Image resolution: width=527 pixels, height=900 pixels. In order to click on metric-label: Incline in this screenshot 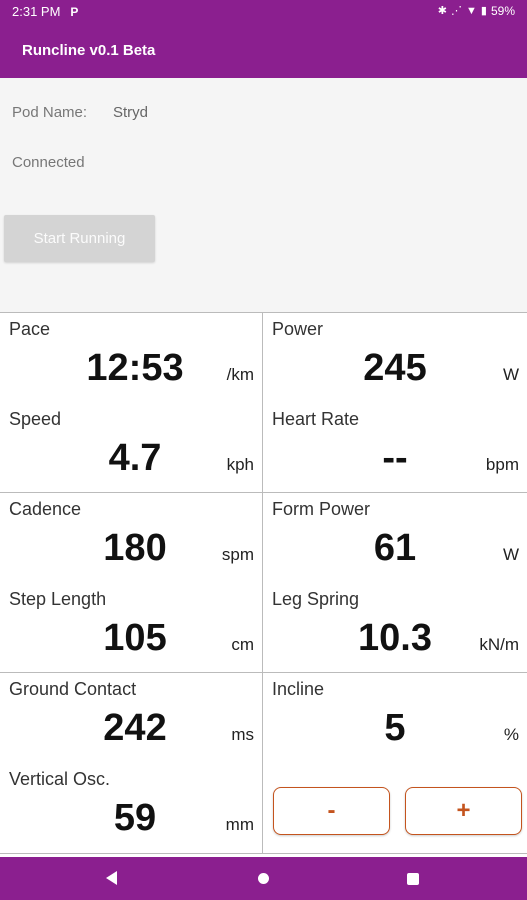, I will do `click(298, 689)`.